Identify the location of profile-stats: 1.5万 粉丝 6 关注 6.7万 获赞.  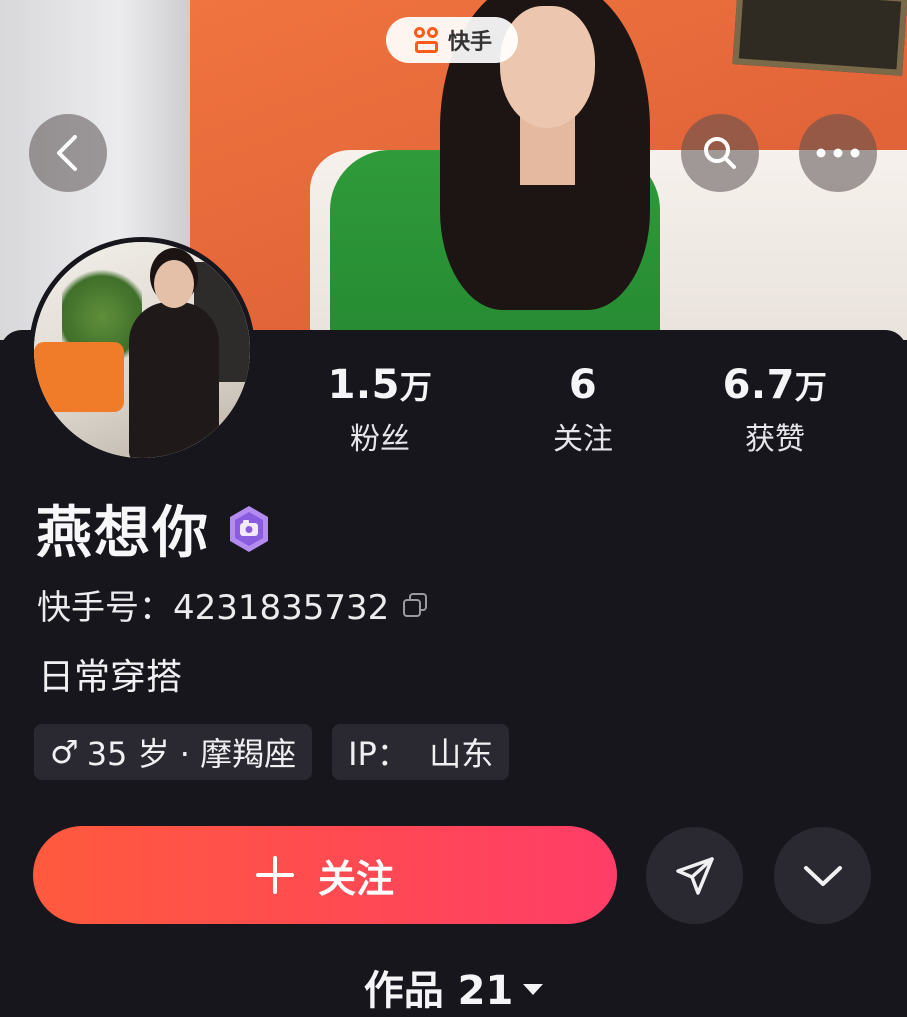
(590, 412).